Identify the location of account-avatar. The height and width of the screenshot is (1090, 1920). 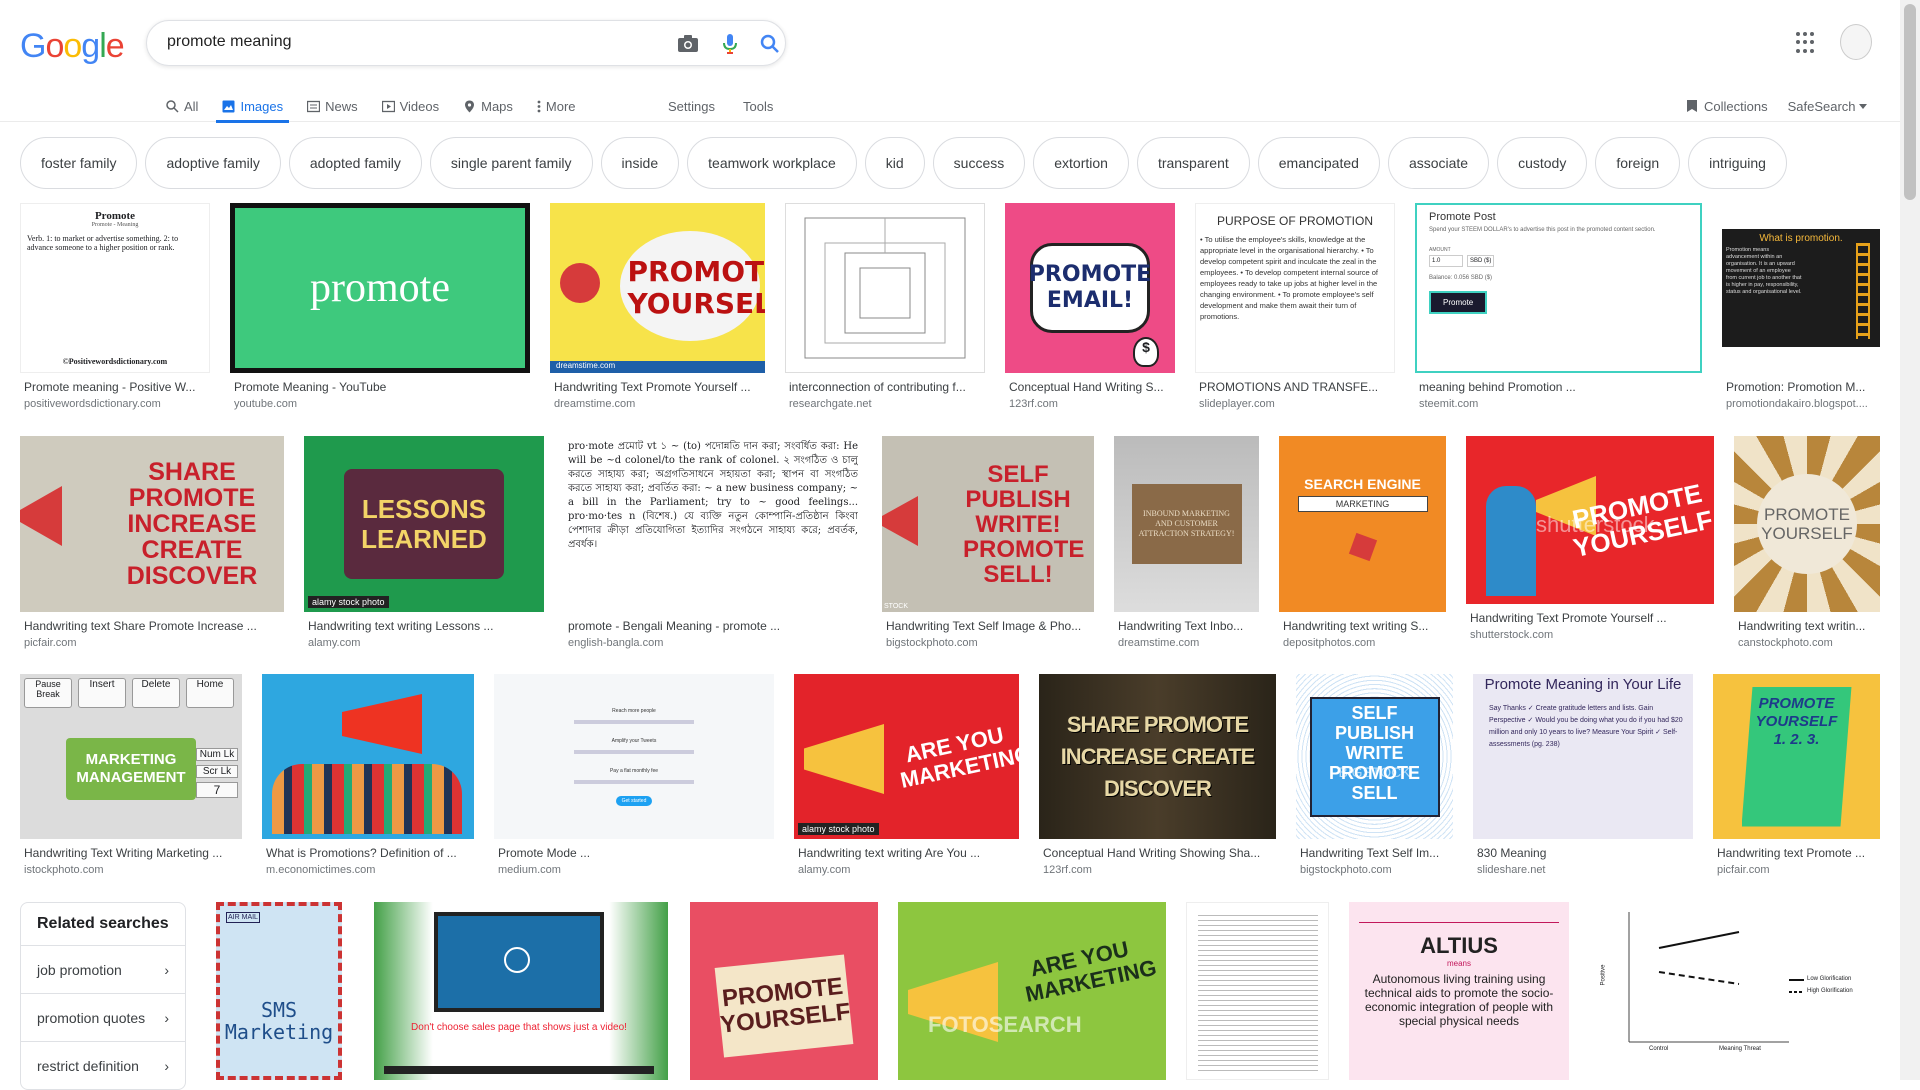
(1856, 42).